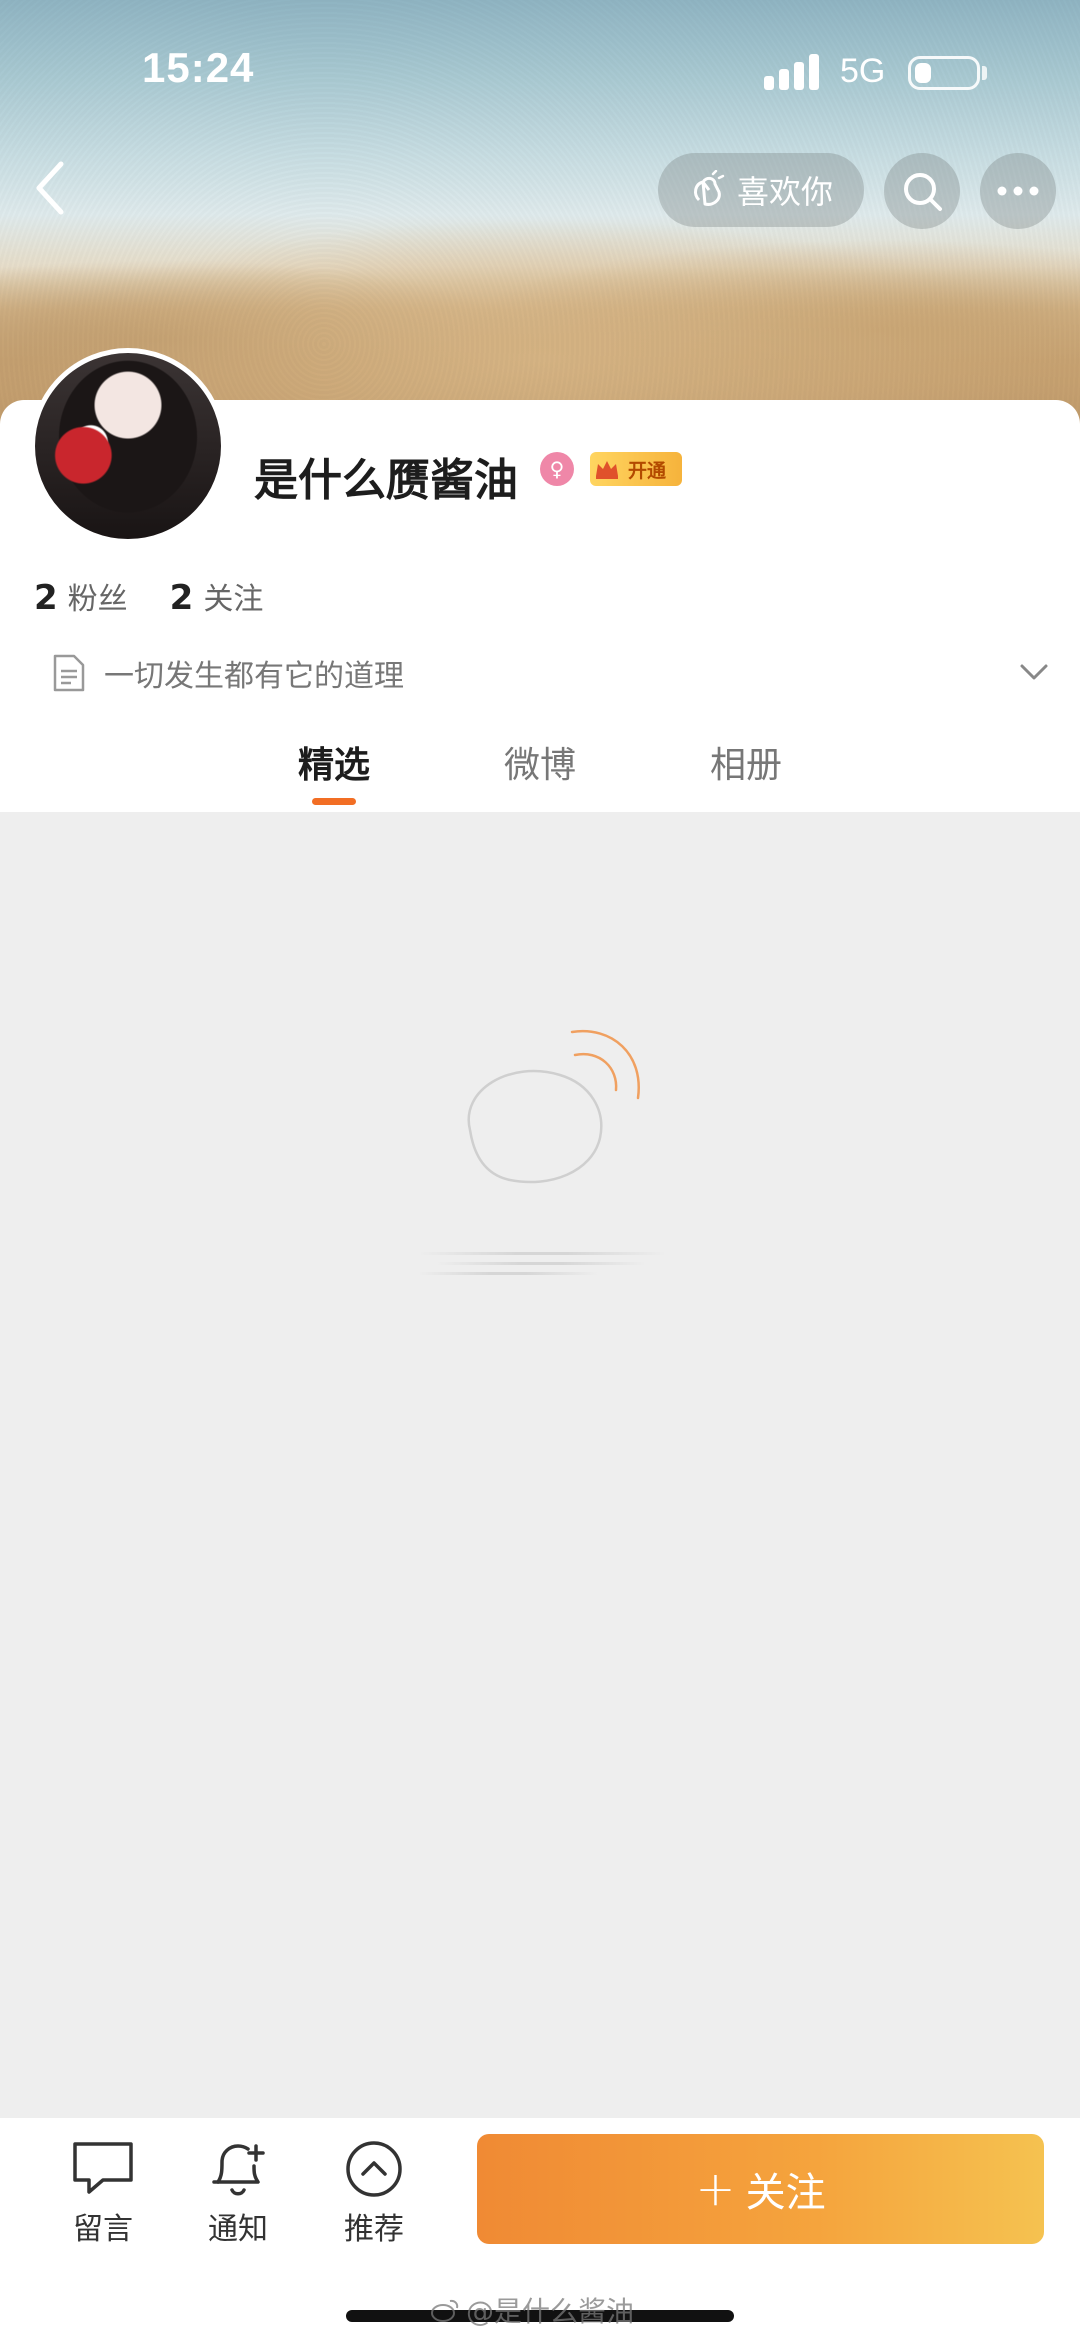 The width and height of the screenshot is (1080, 2341). Describe the element at coordinates (69, 673) in the screenshot. I see `document-icon` at that location.